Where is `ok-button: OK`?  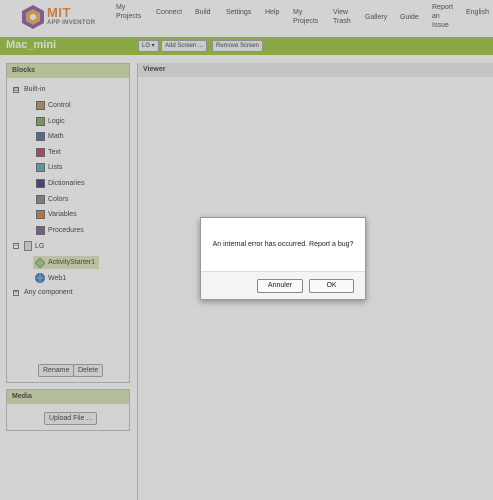 ok-button: OK is located at coordinates (331, 286).